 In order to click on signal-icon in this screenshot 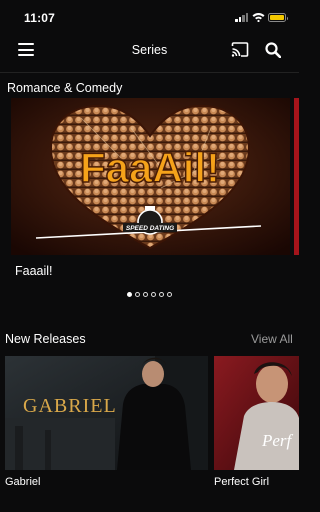, I will do `click(242, 17)`.